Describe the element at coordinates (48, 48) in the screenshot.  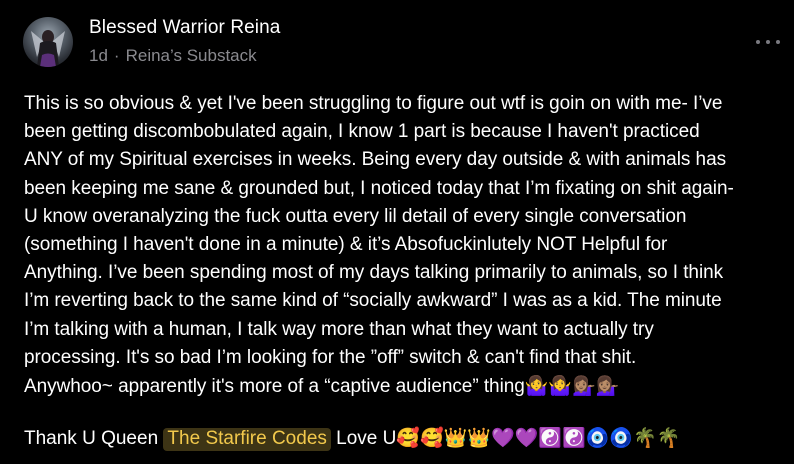
I see `avatar-image` at that location.